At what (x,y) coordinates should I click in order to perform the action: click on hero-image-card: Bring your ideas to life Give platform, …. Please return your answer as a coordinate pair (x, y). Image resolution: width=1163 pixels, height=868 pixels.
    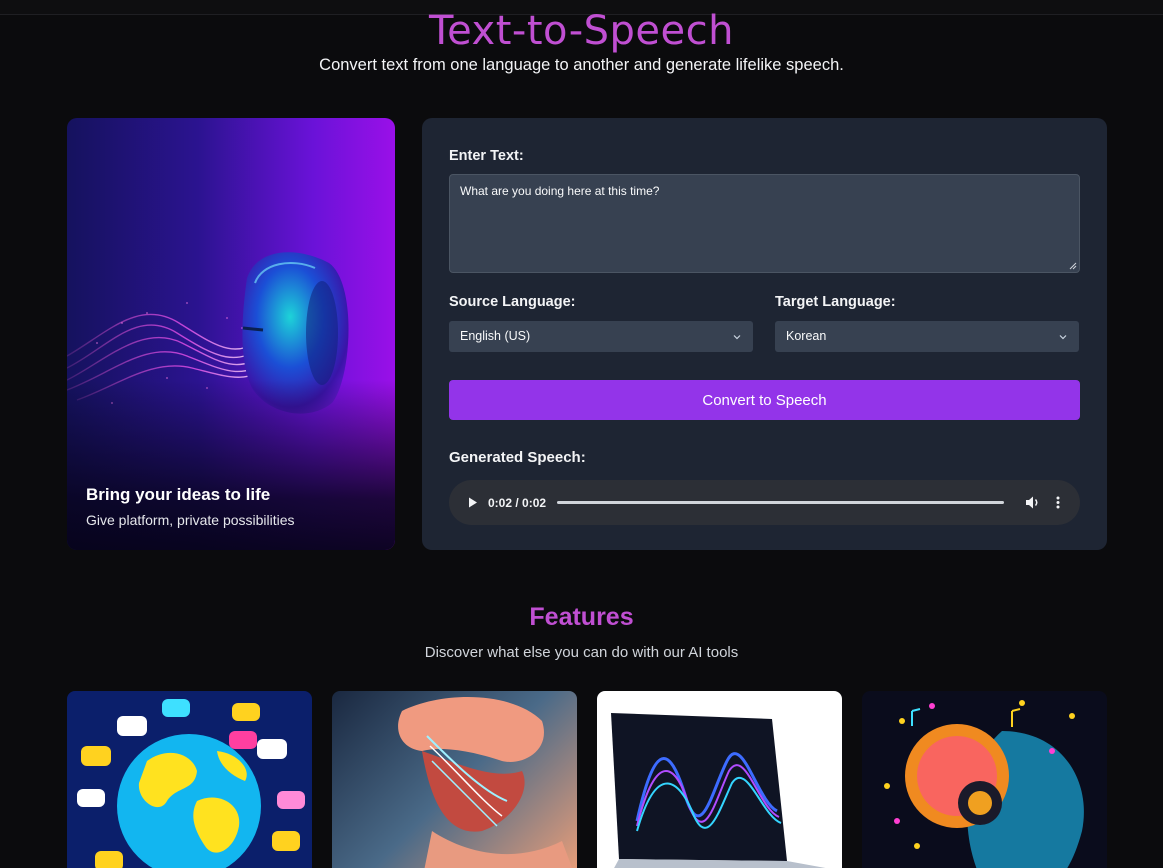
    Looking at the image, I should click on (231, 334).